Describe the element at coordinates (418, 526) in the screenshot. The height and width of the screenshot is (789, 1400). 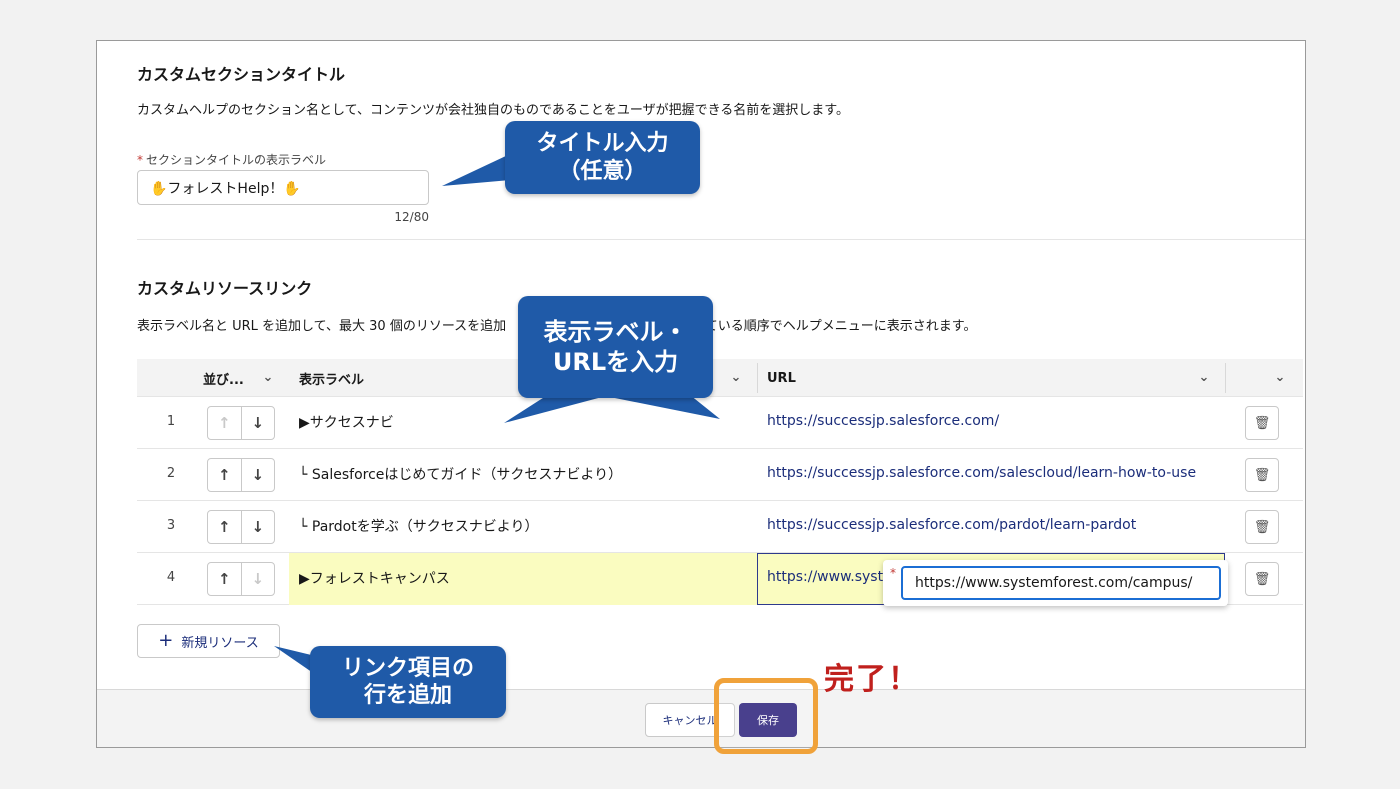
I see `row-label: └ Pardotを学ぶ（サクセスナビより）` at that location.